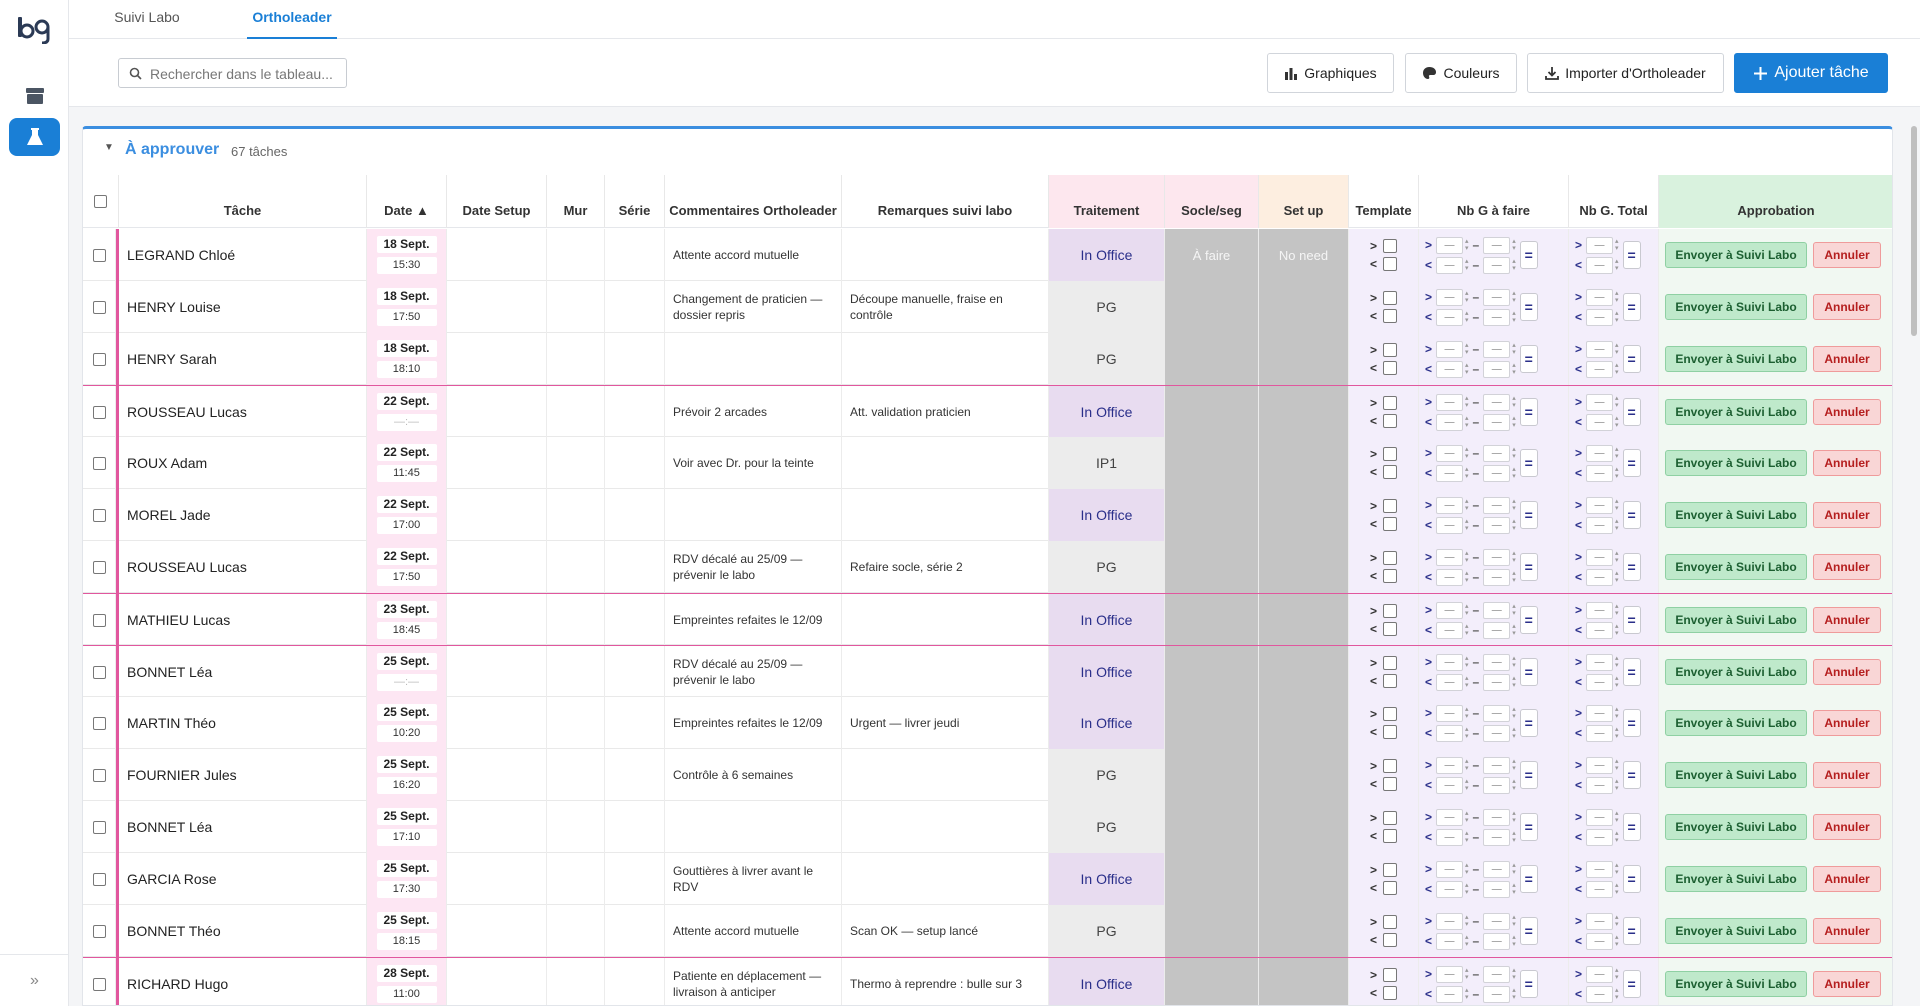  I want to click on tab-ortholeader: Ortholeader, so click(292, 19).